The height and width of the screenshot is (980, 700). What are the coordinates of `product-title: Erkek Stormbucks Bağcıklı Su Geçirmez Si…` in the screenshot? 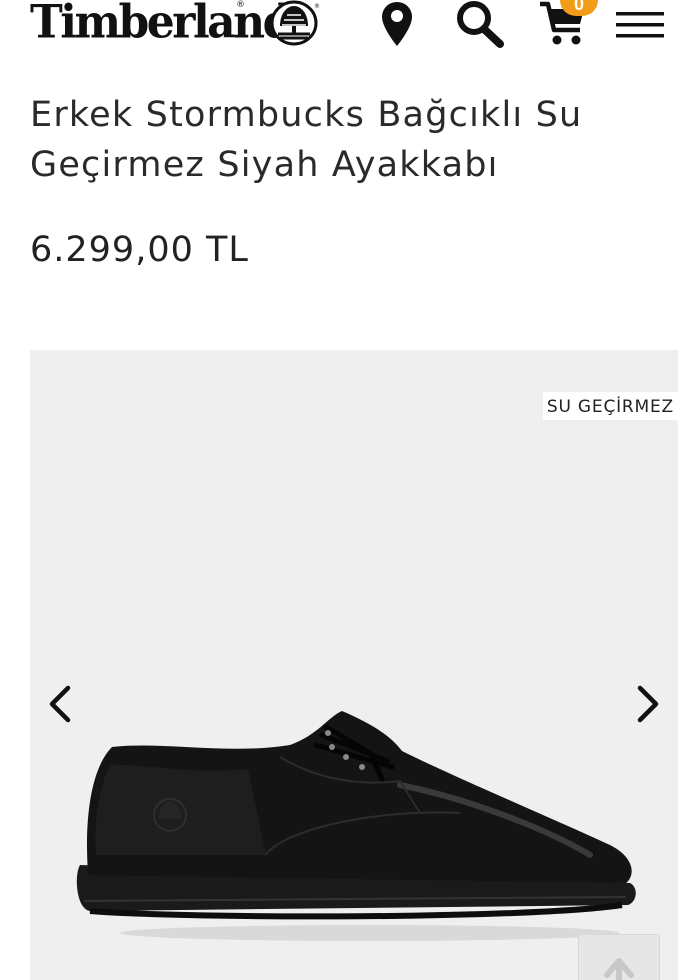 It's located at (306, 140).